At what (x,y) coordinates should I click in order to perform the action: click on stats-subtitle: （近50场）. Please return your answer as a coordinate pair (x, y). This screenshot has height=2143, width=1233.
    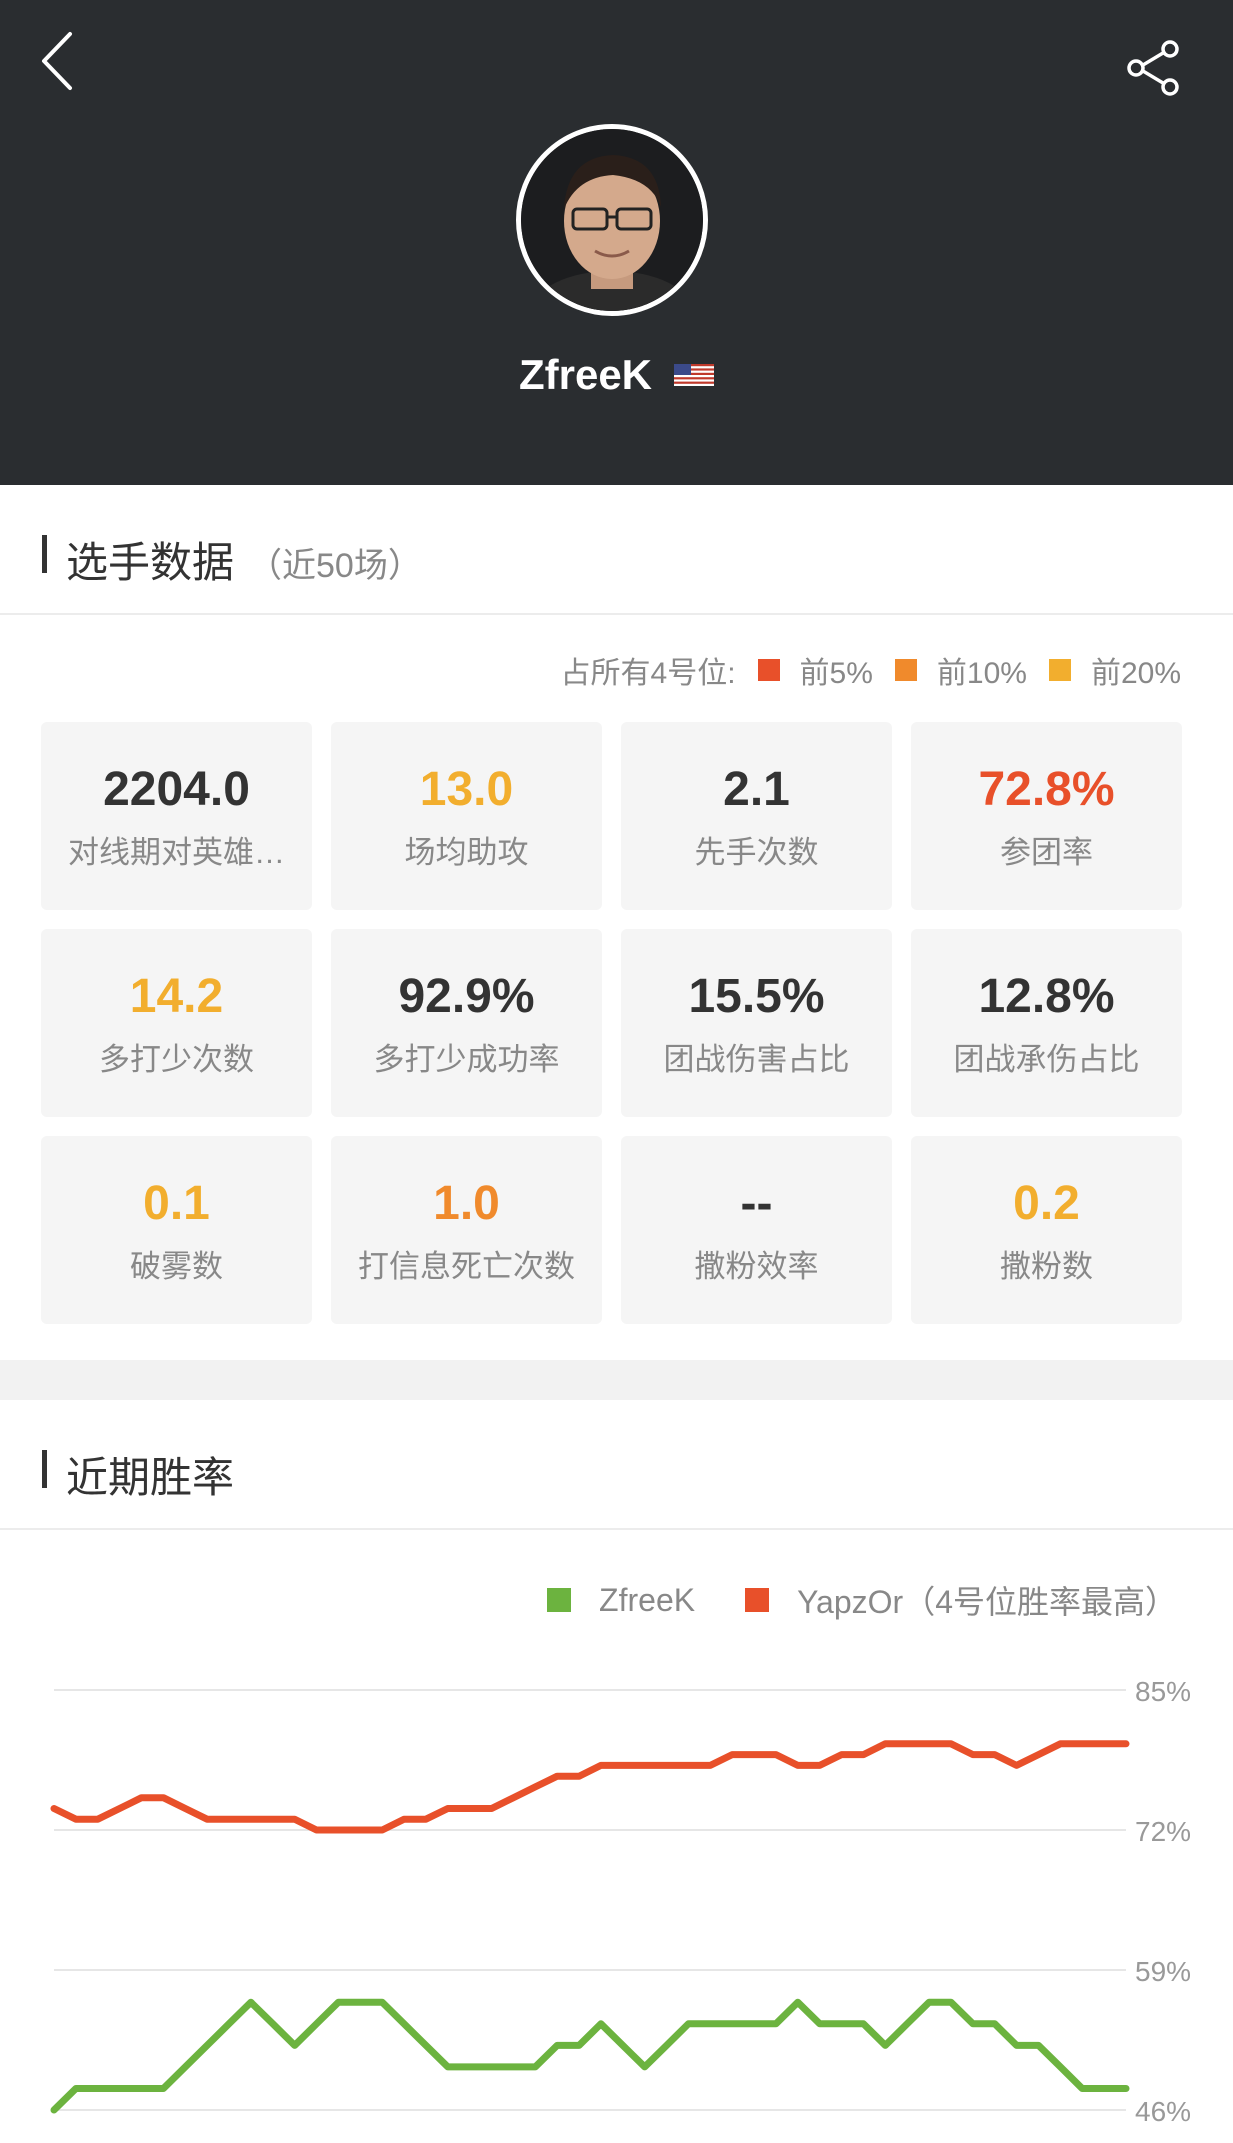
    Looking at the image, I should click on (335, 566).